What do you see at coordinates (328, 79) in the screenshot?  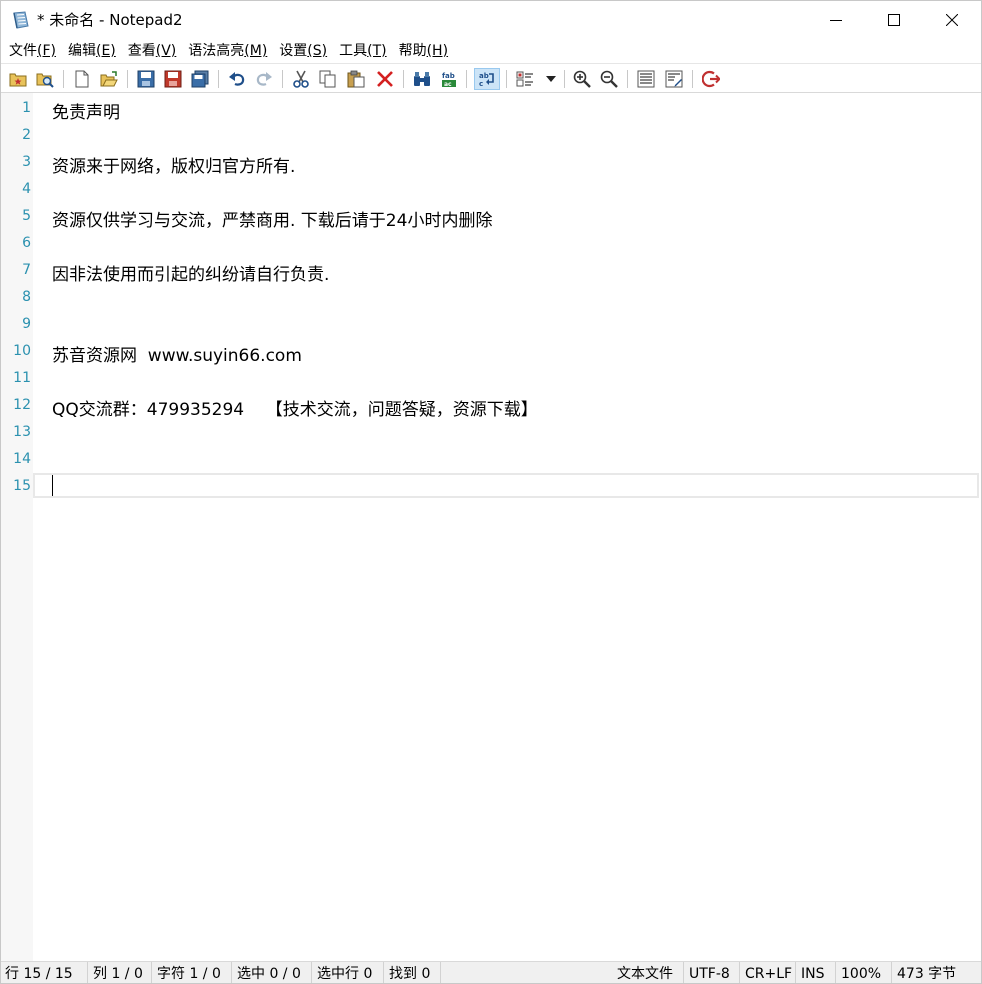 I see `copy-button` at bounding box center [328, 79].